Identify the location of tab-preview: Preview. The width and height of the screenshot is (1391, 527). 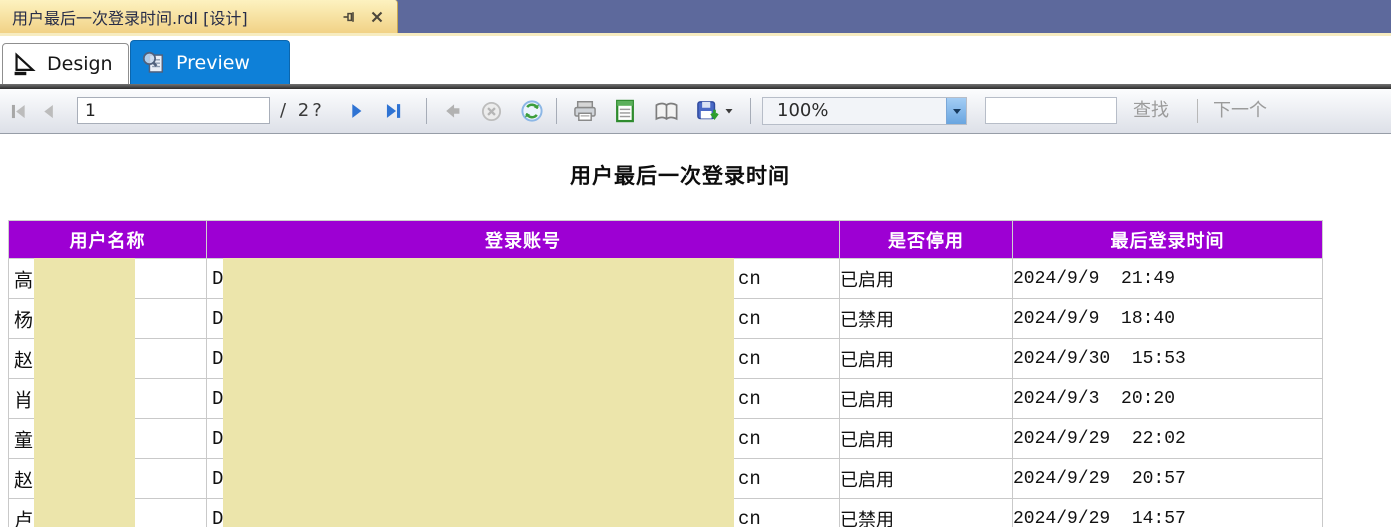
(210, 62).